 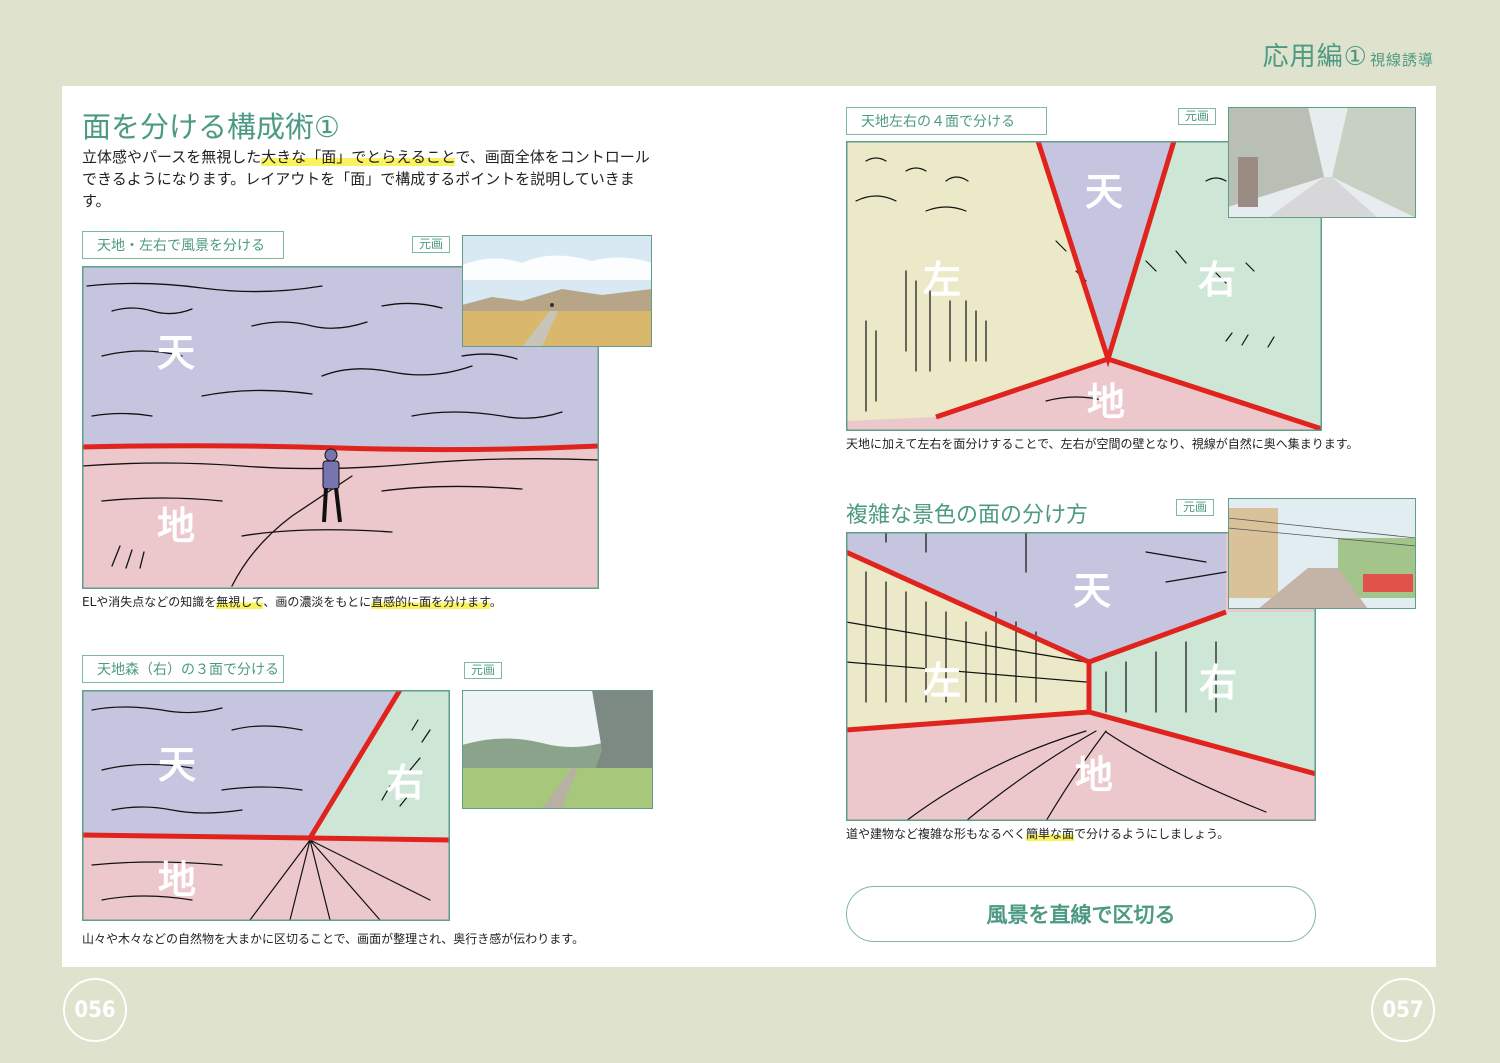 What do you see at coordinates (1197, 116) in the screenshot?
I see `panel-3-original-tag: 元画` at bounding box center [1197, 116].